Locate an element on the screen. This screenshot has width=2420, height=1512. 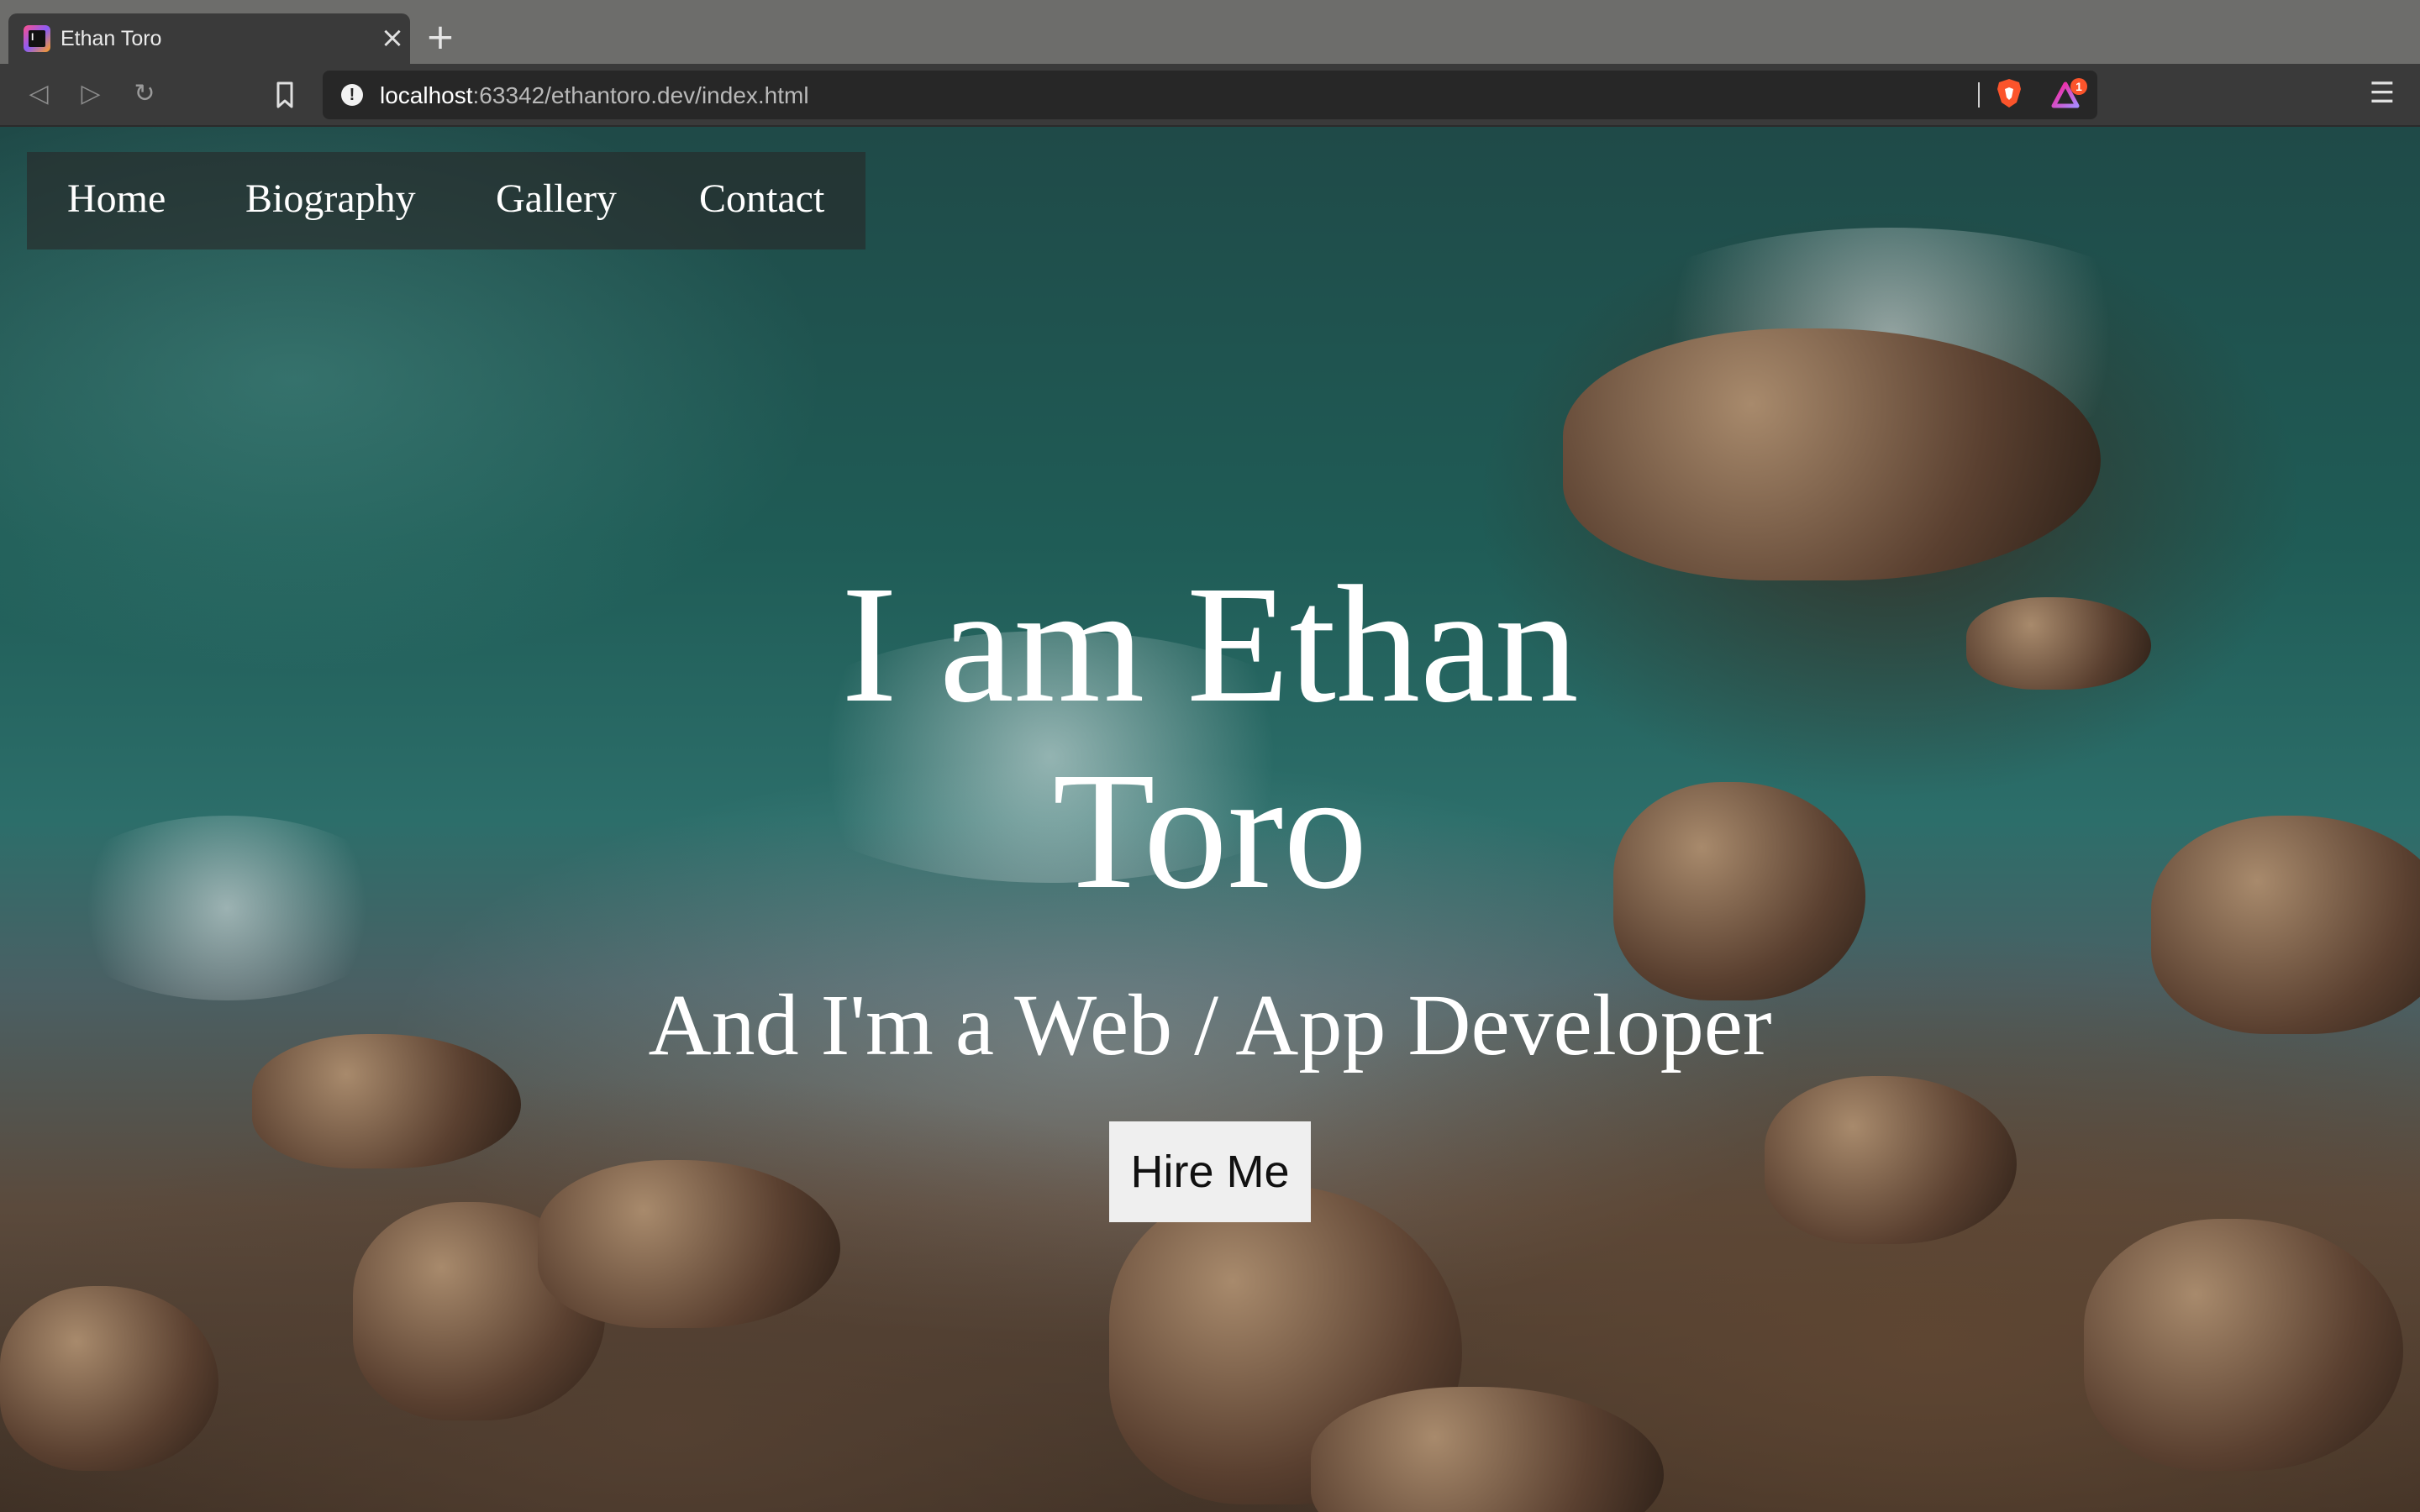
hire-me-button: Hire Me is located at coordinates (1210, 1171).